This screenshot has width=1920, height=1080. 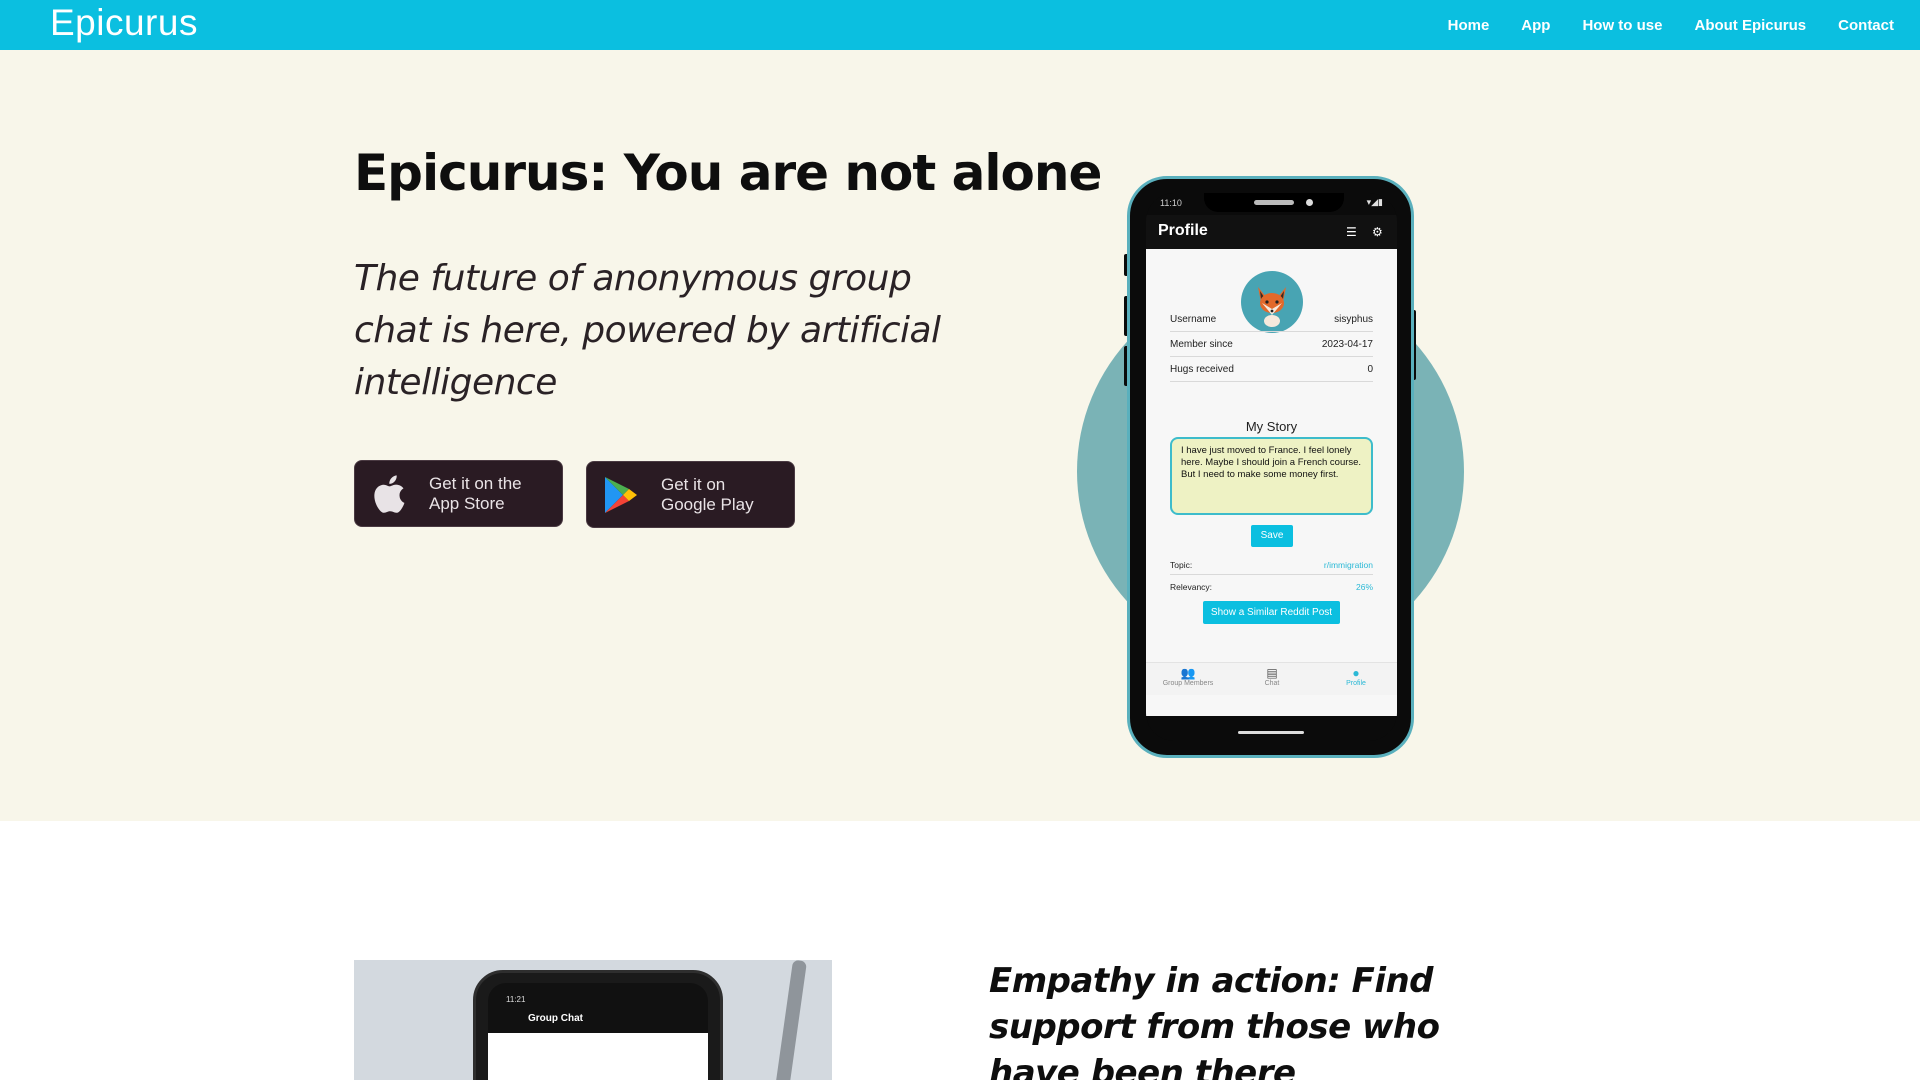 I want to click on tab-chat: ▤ Chat, so click(x=1272, y=676).